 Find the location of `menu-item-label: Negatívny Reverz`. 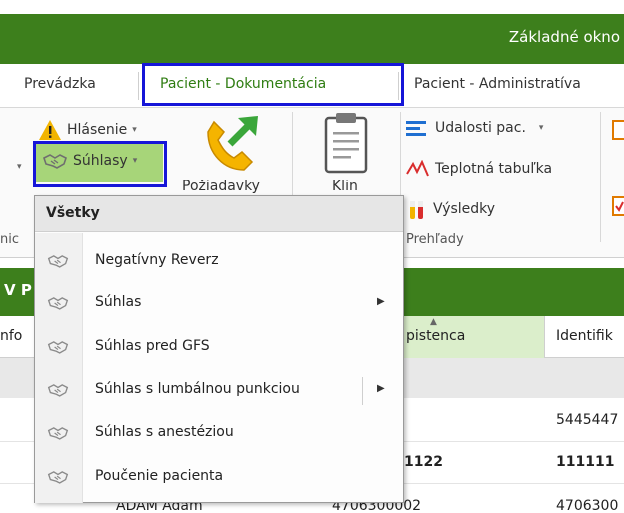

menu-item-label: Negatívny Reverz is located at coordinates (157, 260).